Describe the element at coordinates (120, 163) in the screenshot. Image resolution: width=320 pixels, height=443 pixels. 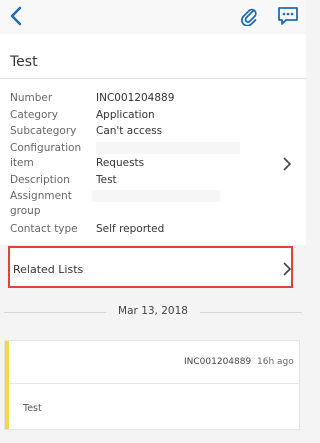
I see `field-value-configuration-item: Requests` at that location.